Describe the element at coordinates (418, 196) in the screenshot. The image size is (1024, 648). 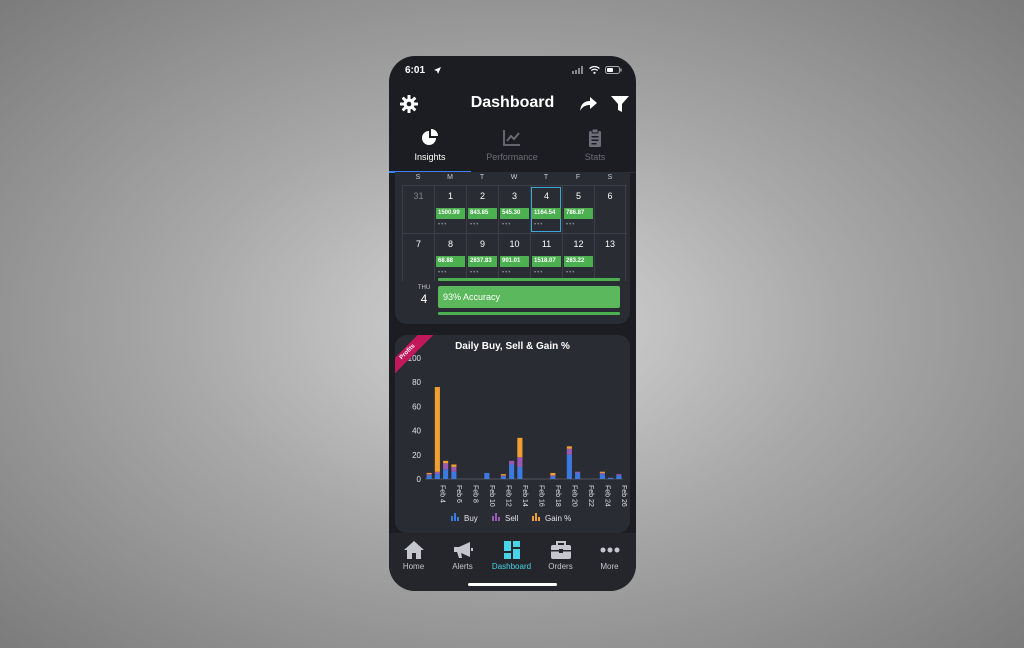
I see `calendar-day-number: 31` at that location.